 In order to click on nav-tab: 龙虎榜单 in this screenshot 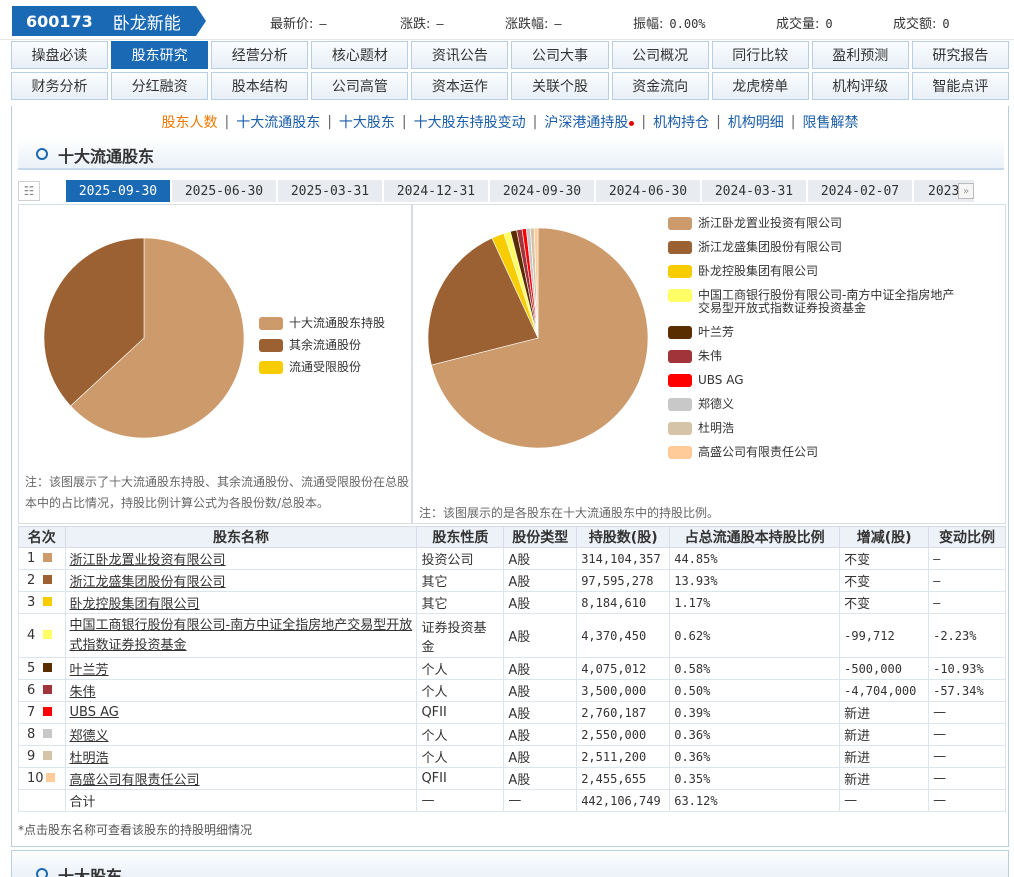, I will do `click(760, 86)`.